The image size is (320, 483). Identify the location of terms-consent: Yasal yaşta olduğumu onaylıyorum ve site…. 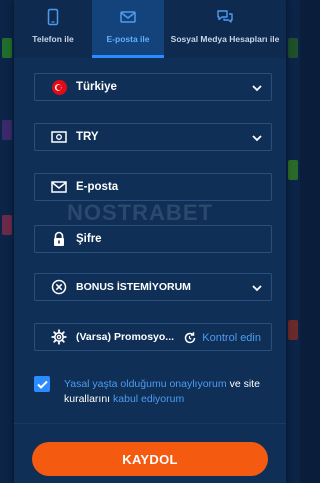
(152, 392).